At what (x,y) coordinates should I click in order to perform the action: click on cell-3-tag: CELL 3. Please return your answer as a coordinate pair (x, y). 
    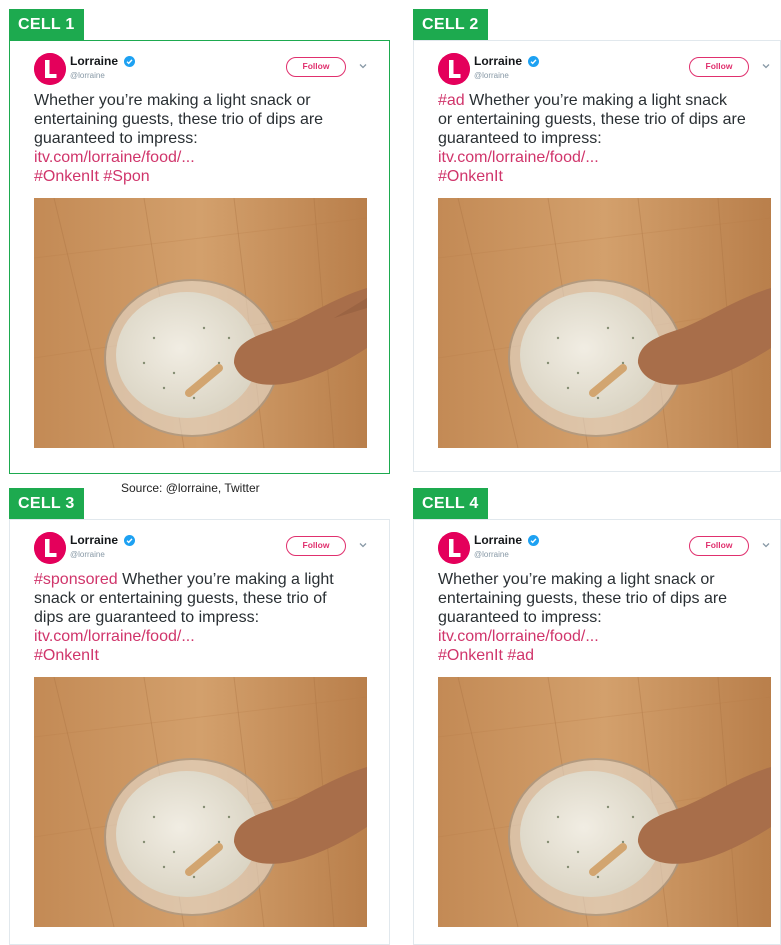
    Looking at the image, I should click on (46, 504).